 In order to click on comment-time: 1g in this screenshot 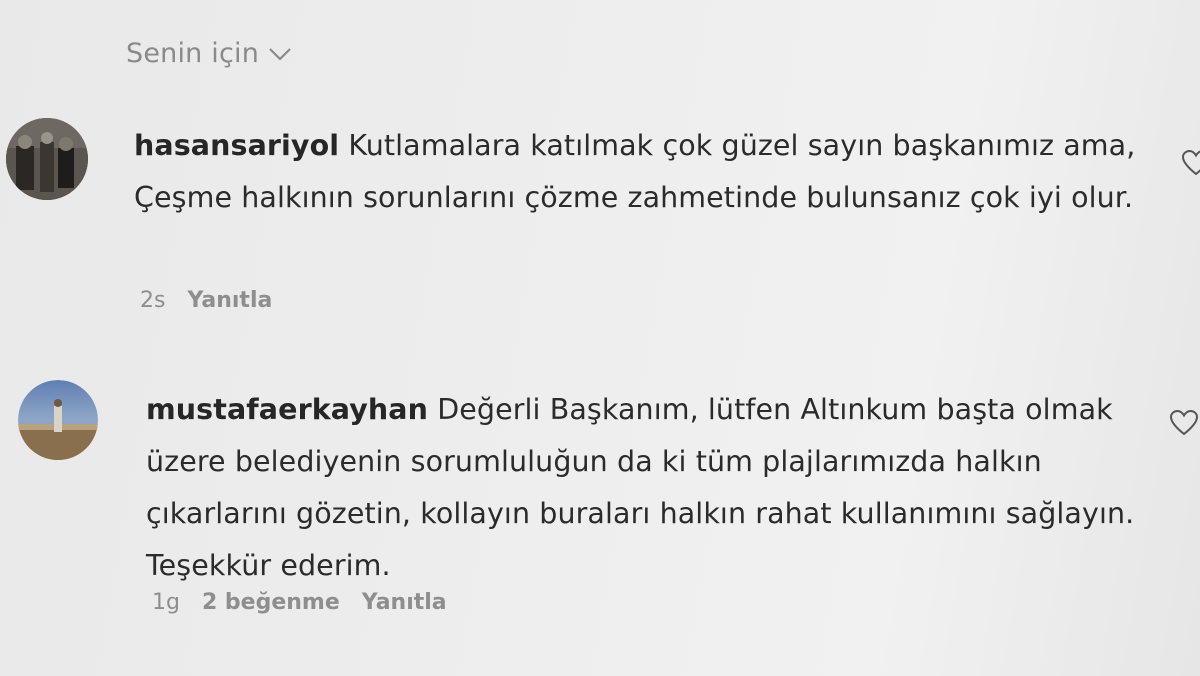, I will do `click(166, 602)`.